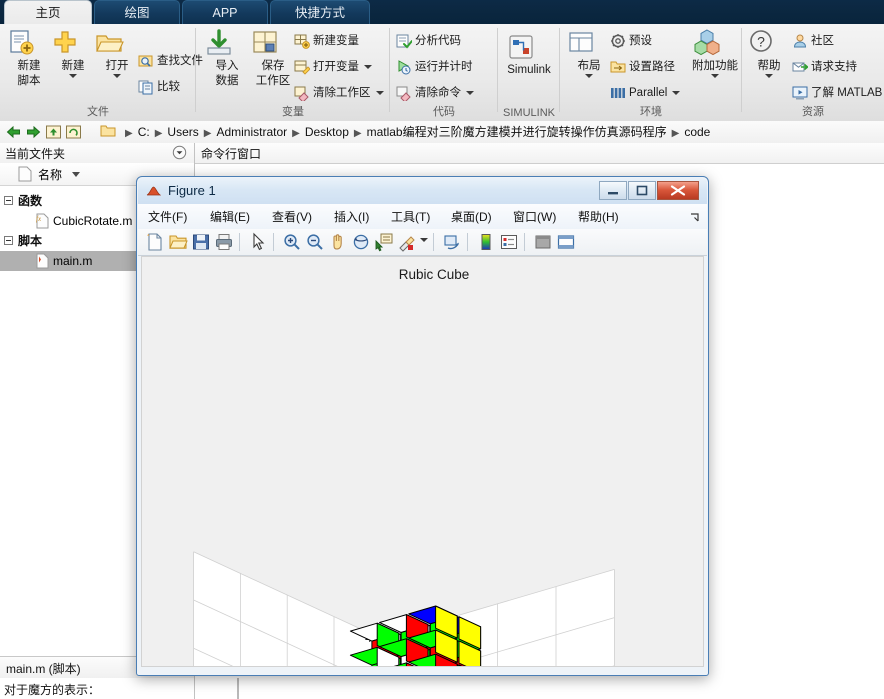 The width and height of the screenshot is (884, 699). Describe the element at coordinates (543, 242) in the screenshot. I see `hide-plot-tools-icon` at that location.